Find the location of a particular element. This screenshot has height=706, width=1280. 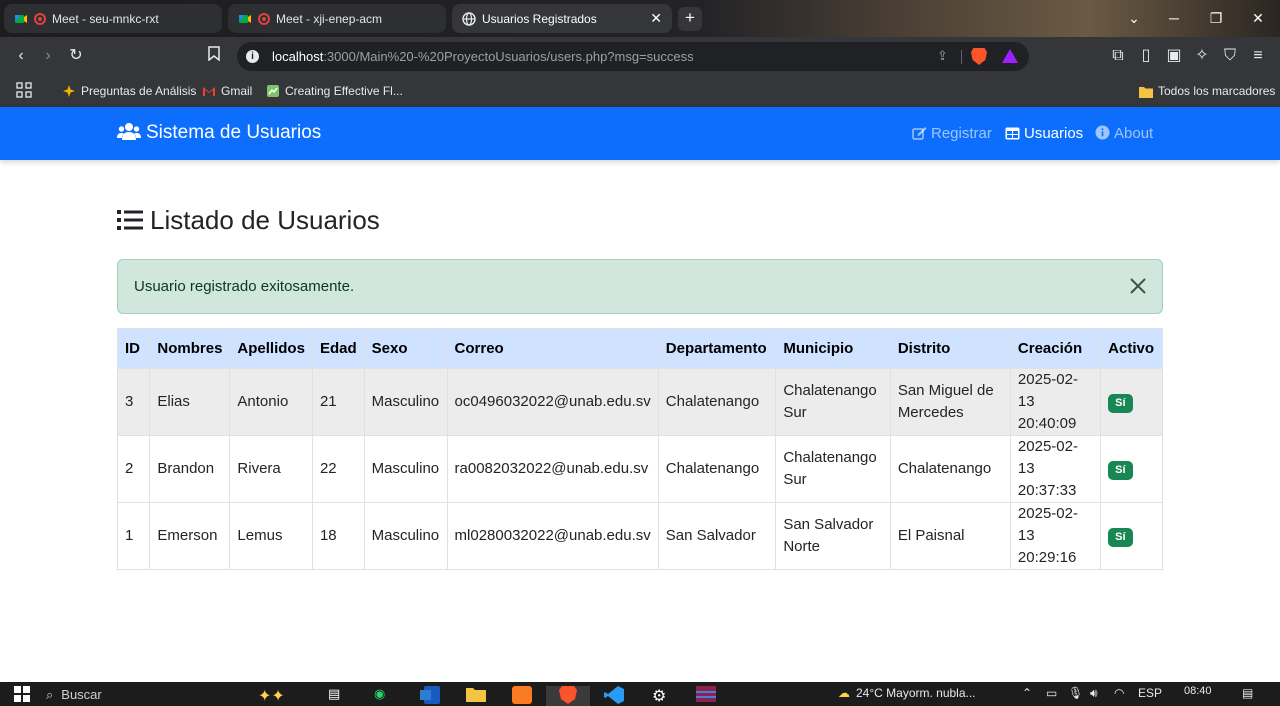

bookmark-gmail: Gmail is located at coordinates (227, 91).